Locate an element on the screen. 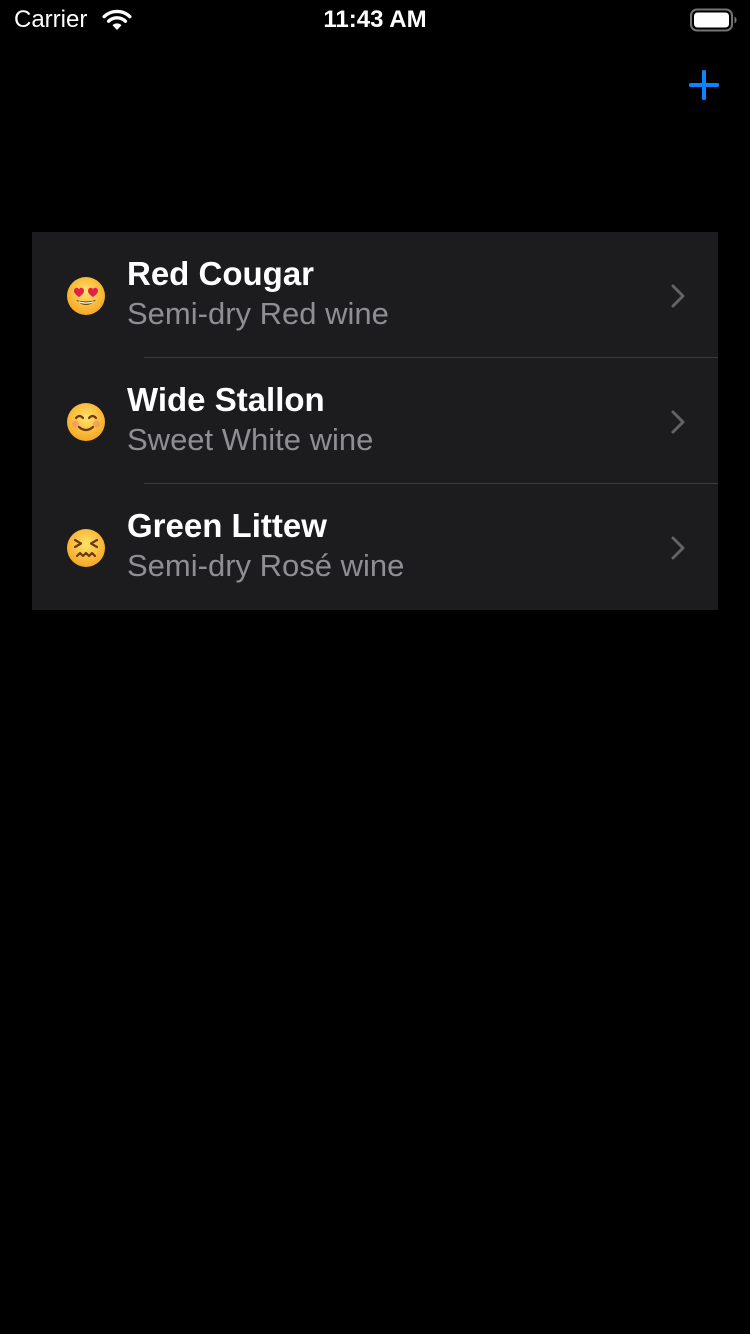 The height and width of the screenshot is (1334, 750). plus-icon is located at coordinates (704, 85).